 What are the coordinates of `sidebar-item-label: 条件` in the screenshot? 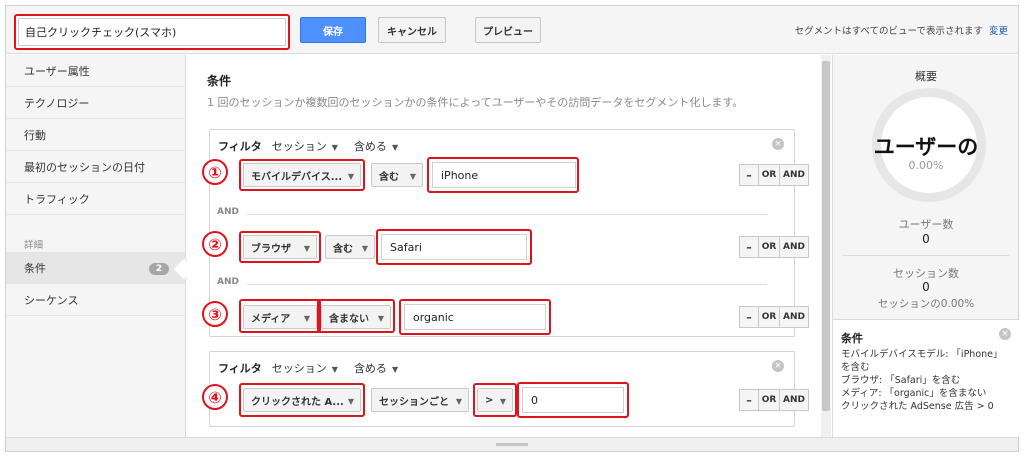 It's located at (35, 268).